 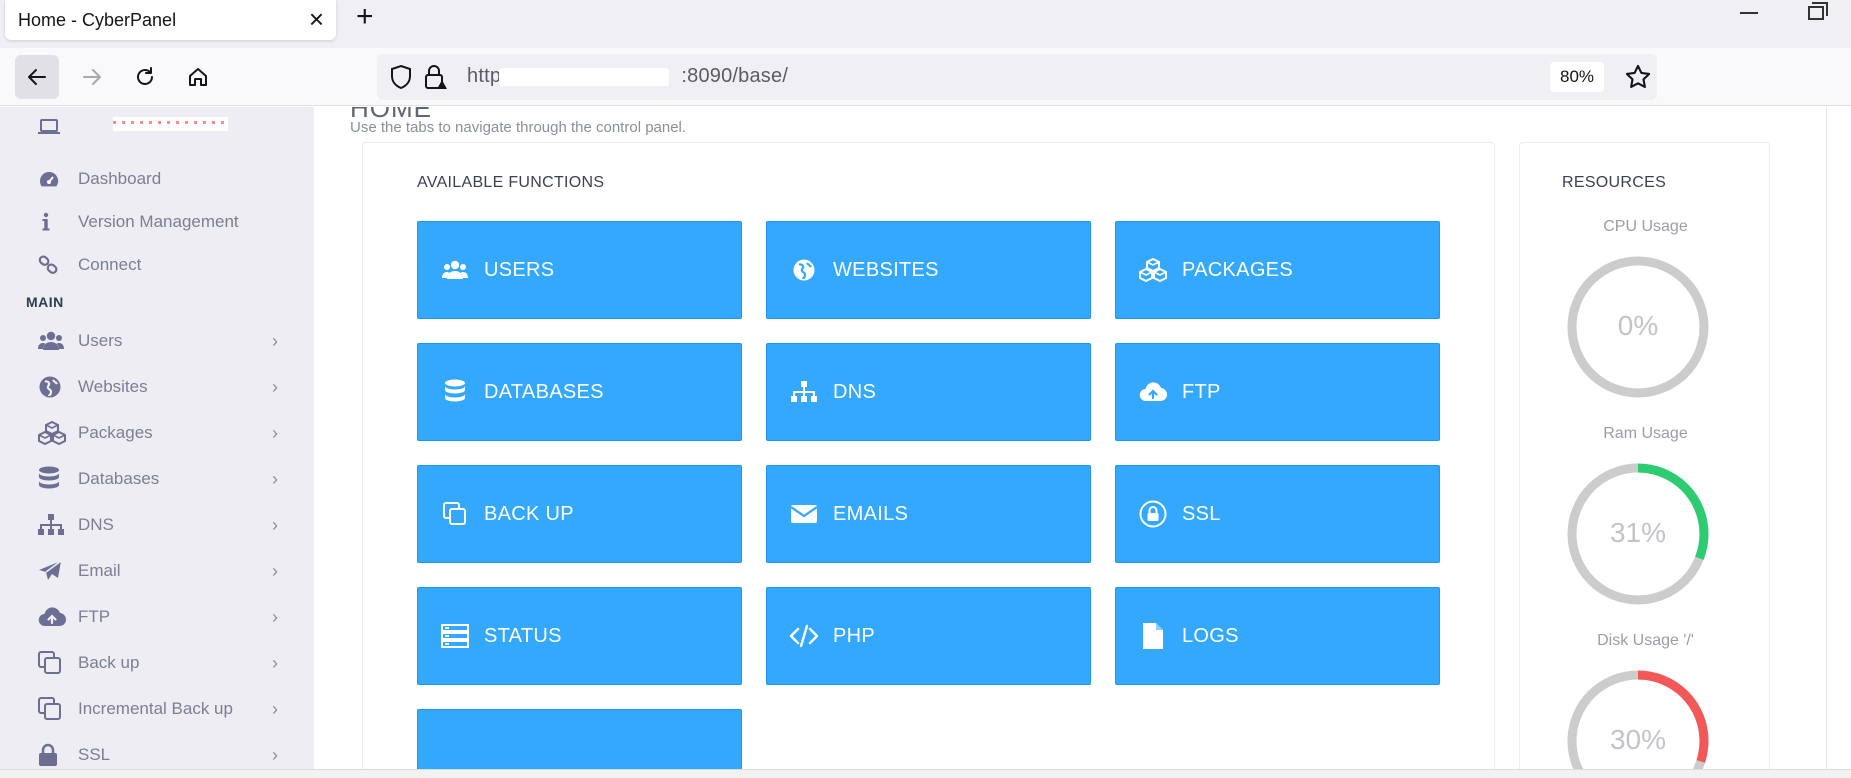 What do you see at coordinates (1638, 534) in the screenshot?
I see `usage-gauge: 31%` at bounding box center [1638, 534].